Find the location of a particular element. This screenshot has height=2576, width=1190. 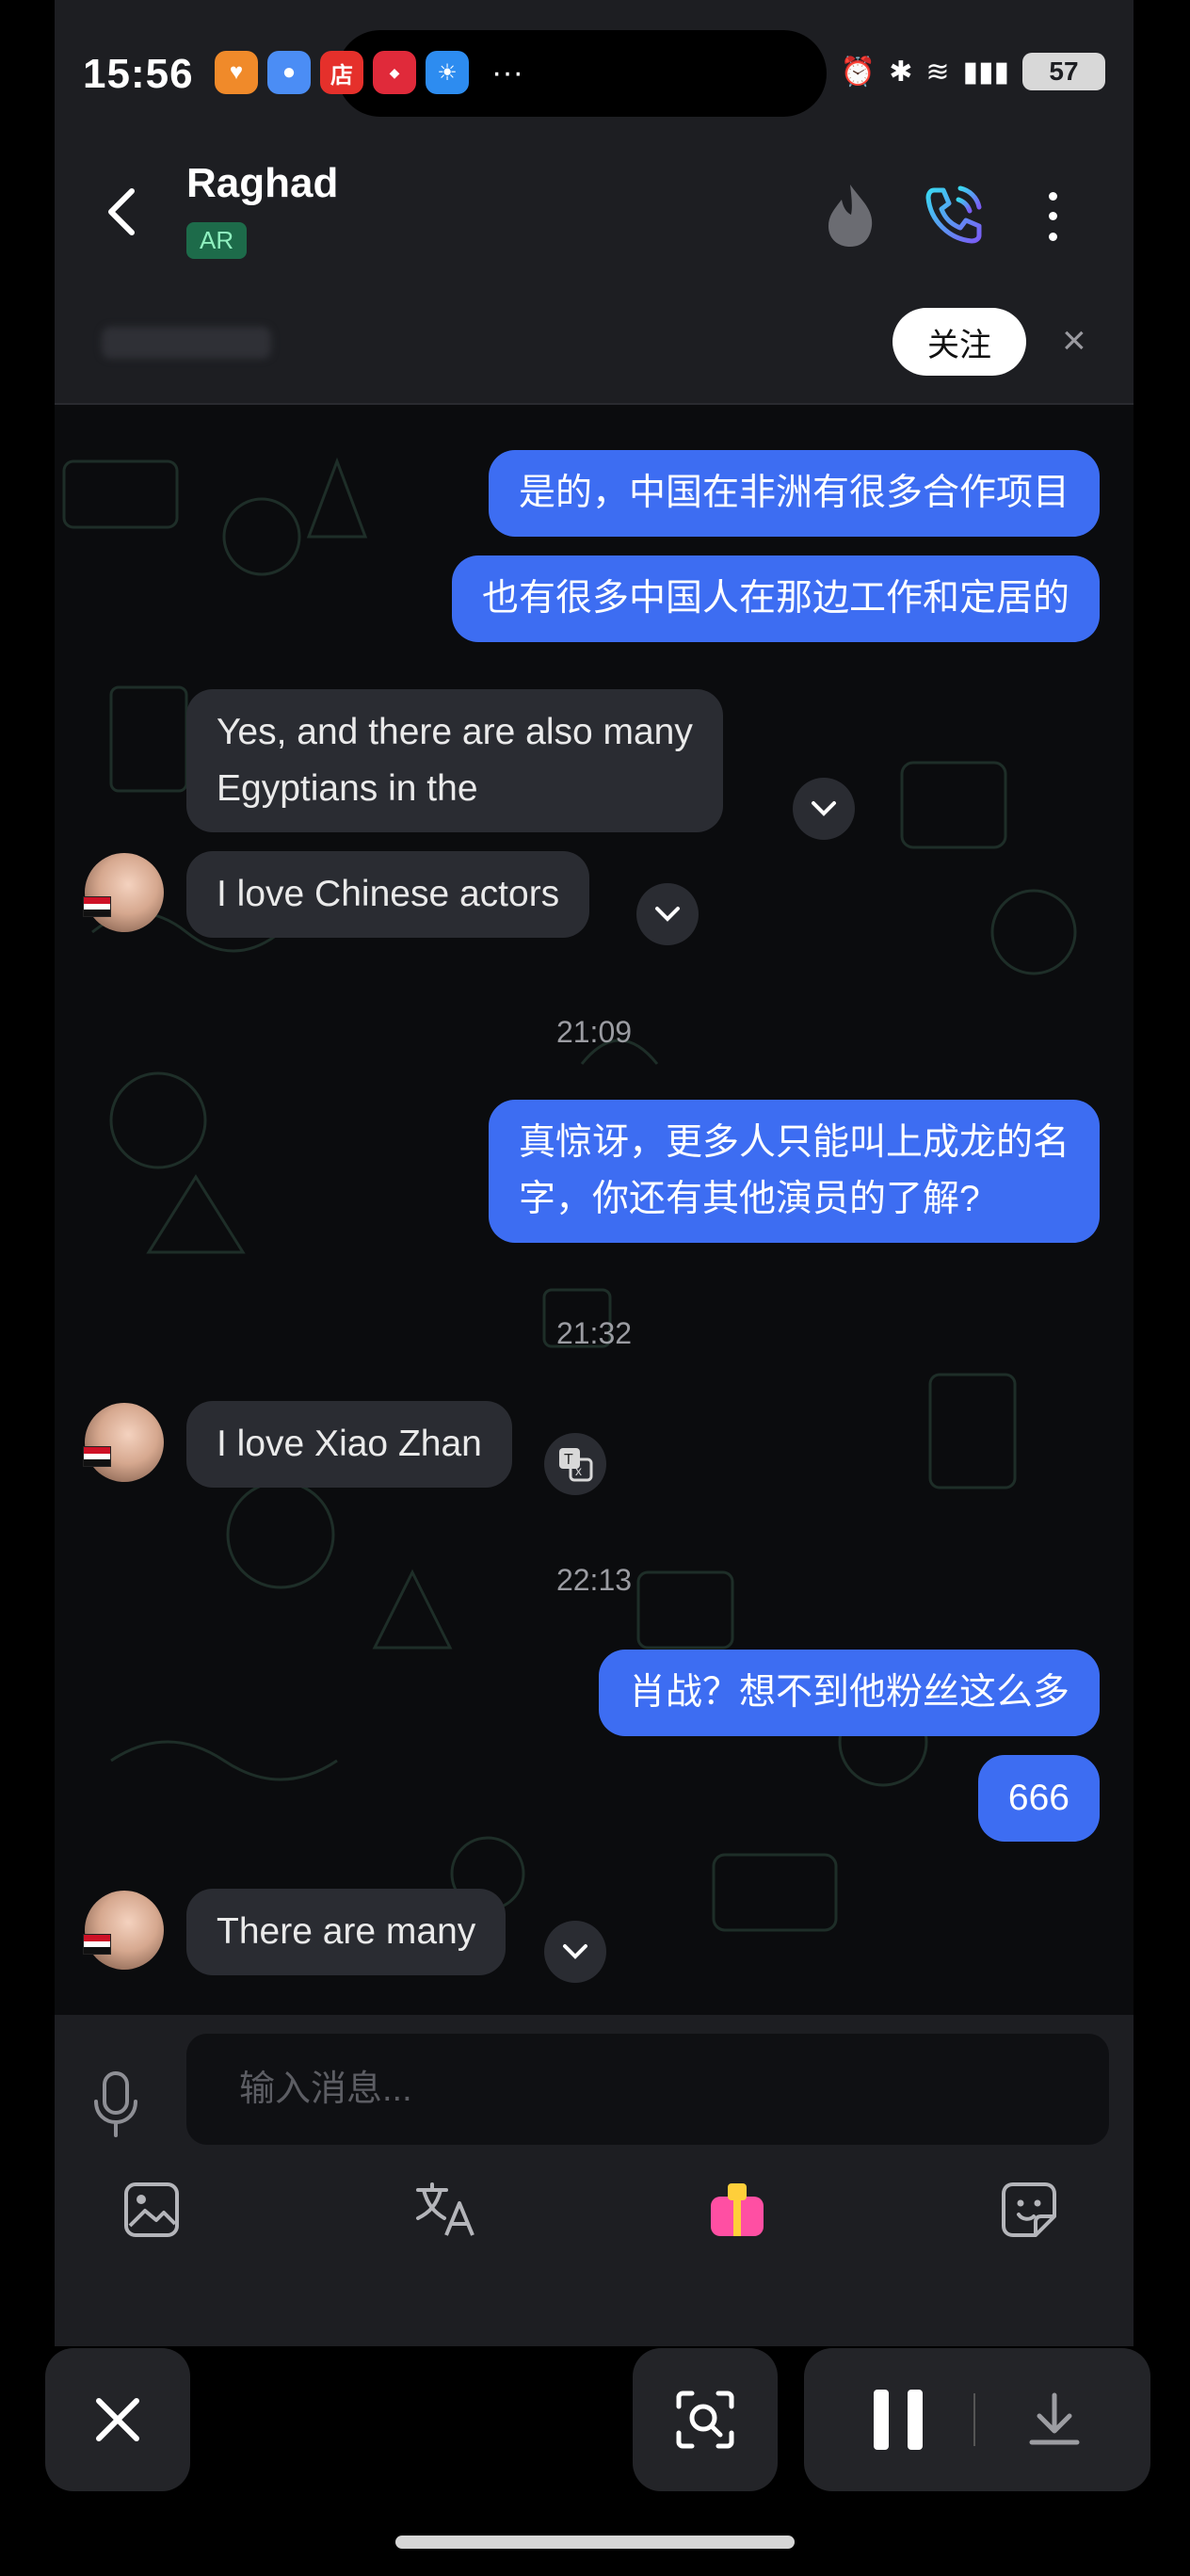

stop-recording-button is located at coordinates (117, 2419).